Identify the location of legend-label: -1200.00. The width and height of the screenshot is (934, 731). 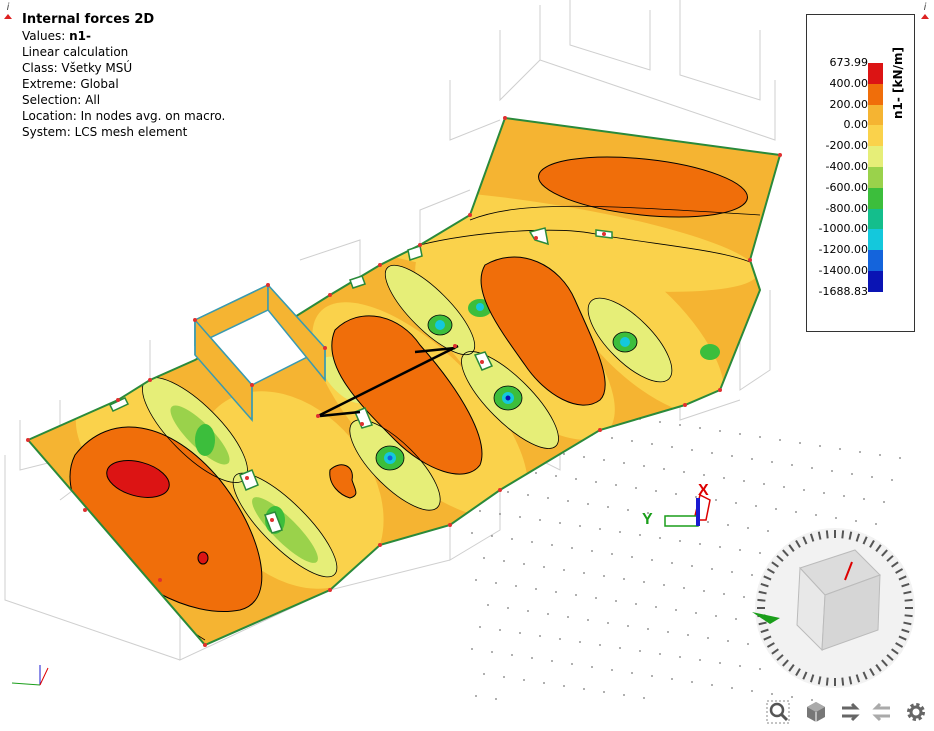
(843, 250).